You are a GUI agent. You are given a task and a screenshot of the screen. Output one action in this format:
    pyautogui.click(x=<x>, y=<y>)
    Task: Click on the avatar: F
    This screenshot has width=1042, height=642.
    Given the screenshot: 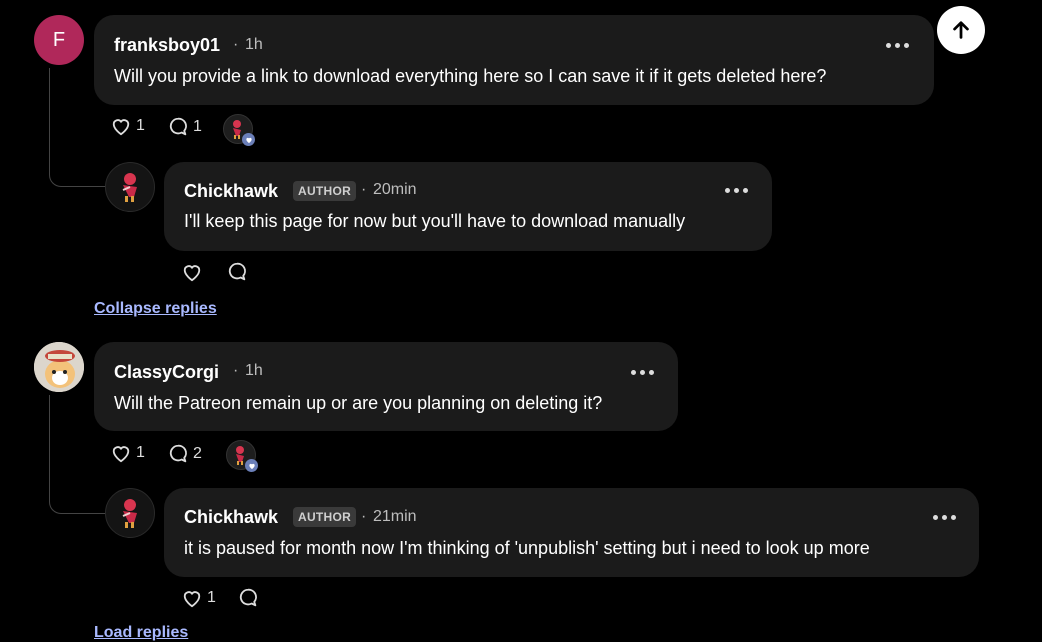 What is the action you would take?
    pyautogui.click(x=59, y=40)
    